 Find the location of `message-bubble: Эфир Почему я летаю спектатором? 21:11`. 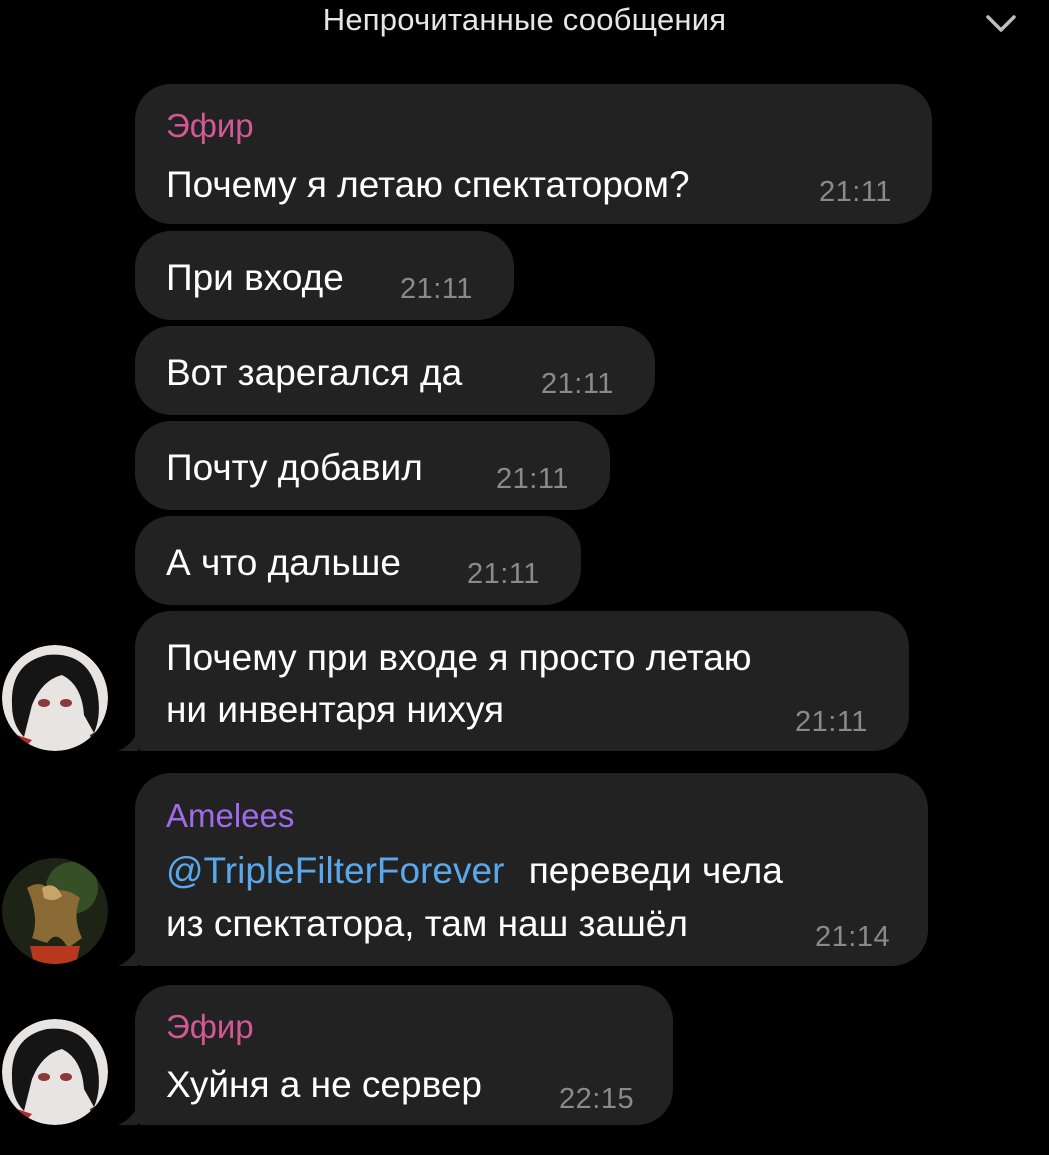

message-bubble: Эфир Почему я летаю спектатором? 21:11 is located at coordinates (533, 154).